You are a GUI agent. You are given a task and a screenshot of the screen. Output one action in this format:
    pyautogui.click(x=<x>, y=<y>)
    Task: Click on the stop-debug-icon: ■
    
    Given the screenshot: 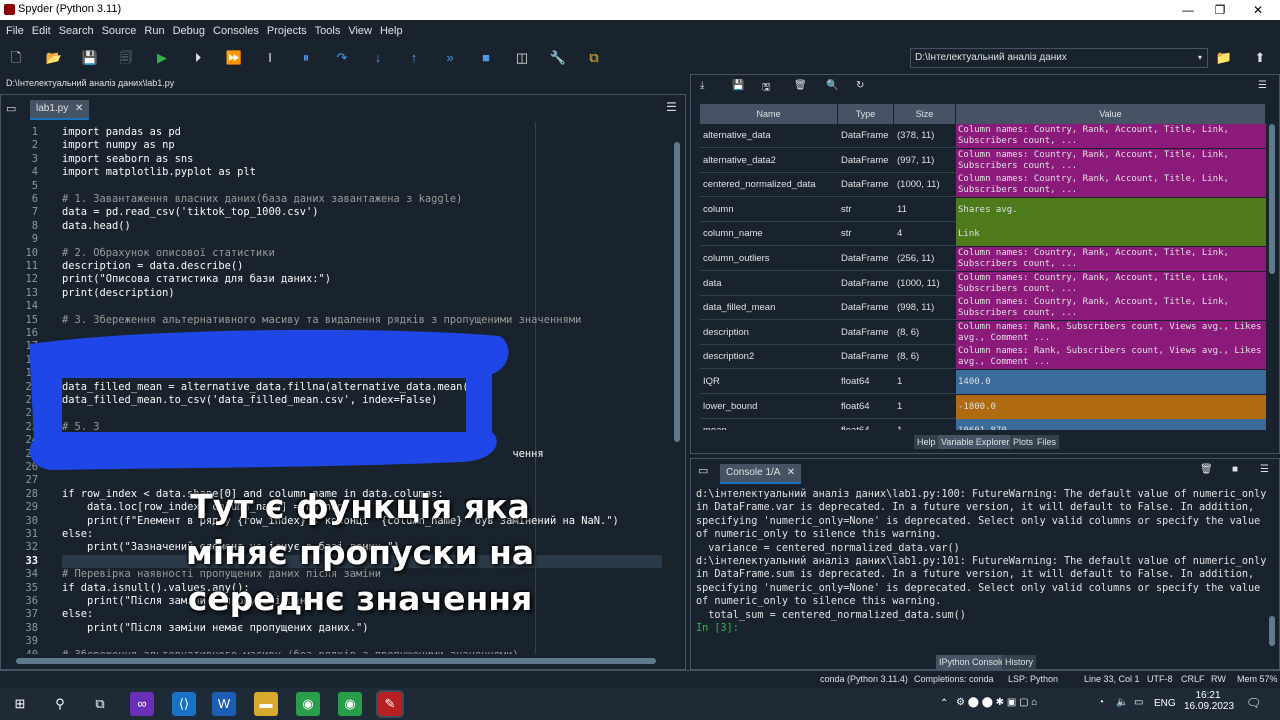 What is the action you would take?
    pyautogui.click(x=486, y=58)
    